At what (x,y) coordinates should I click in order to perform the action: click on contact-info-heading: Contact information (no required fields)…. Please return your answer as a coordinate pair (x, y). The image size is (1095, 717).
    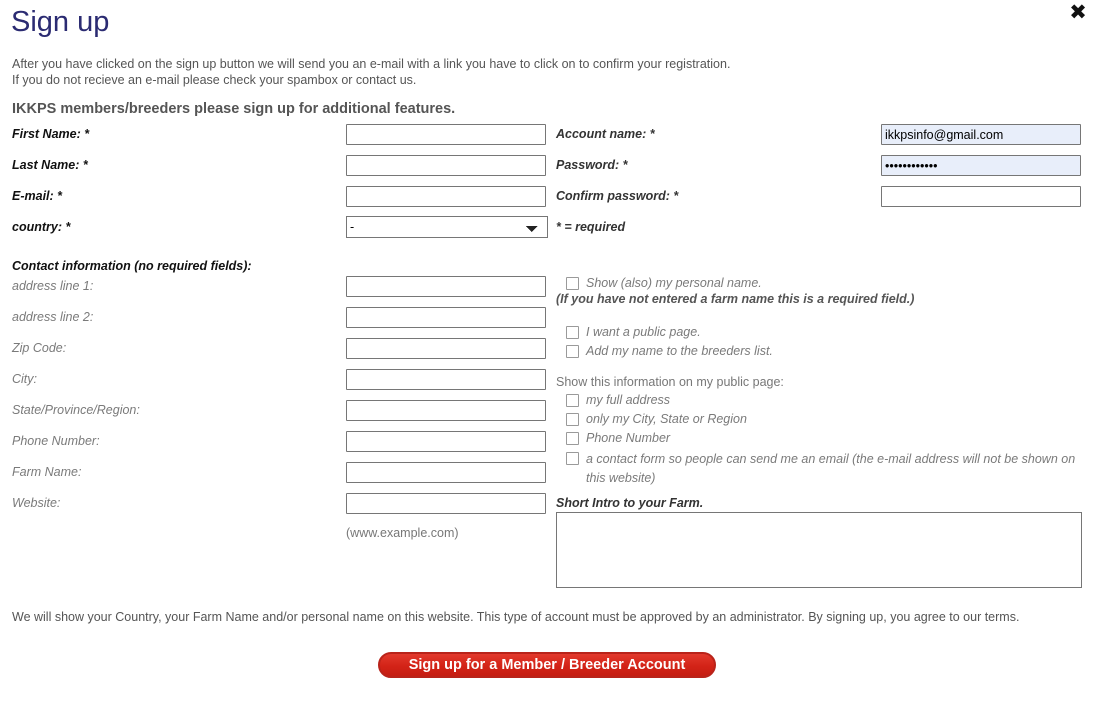
    Looking at the image, I should click on (132, 266).